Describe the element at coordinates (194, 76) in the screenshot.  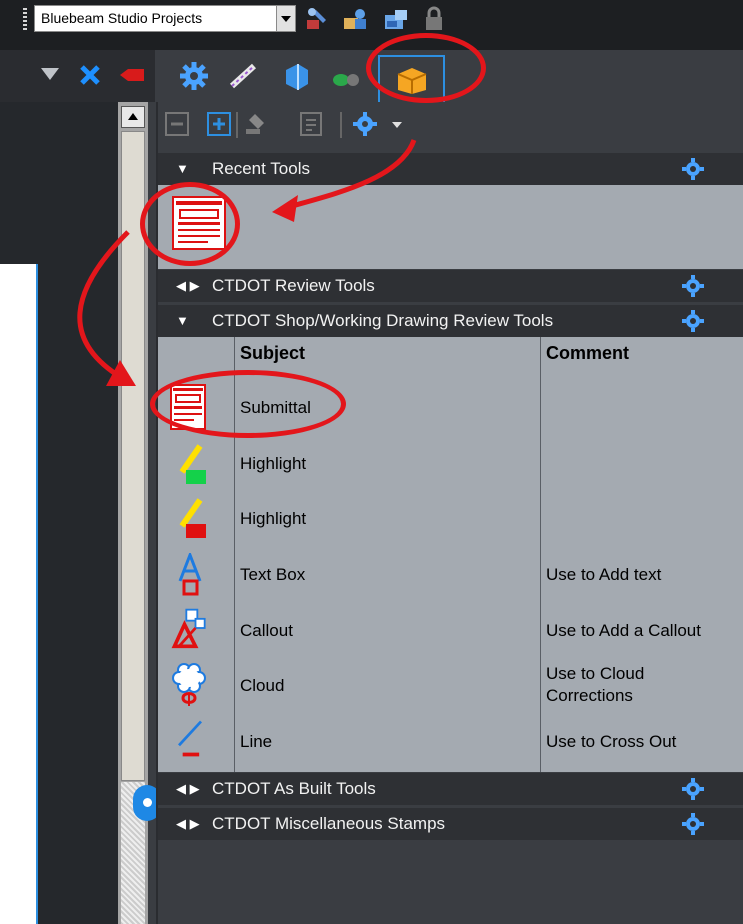
I see `settings-icon` at that location.